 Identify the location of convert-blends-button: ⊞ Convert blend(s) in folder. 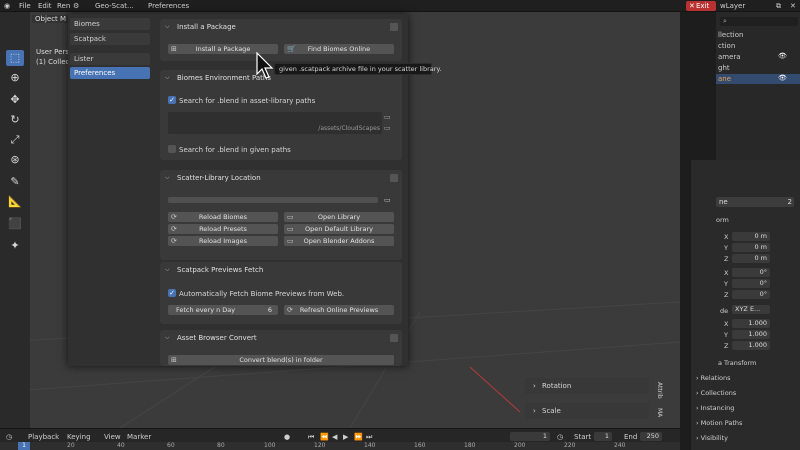
(281, 360).